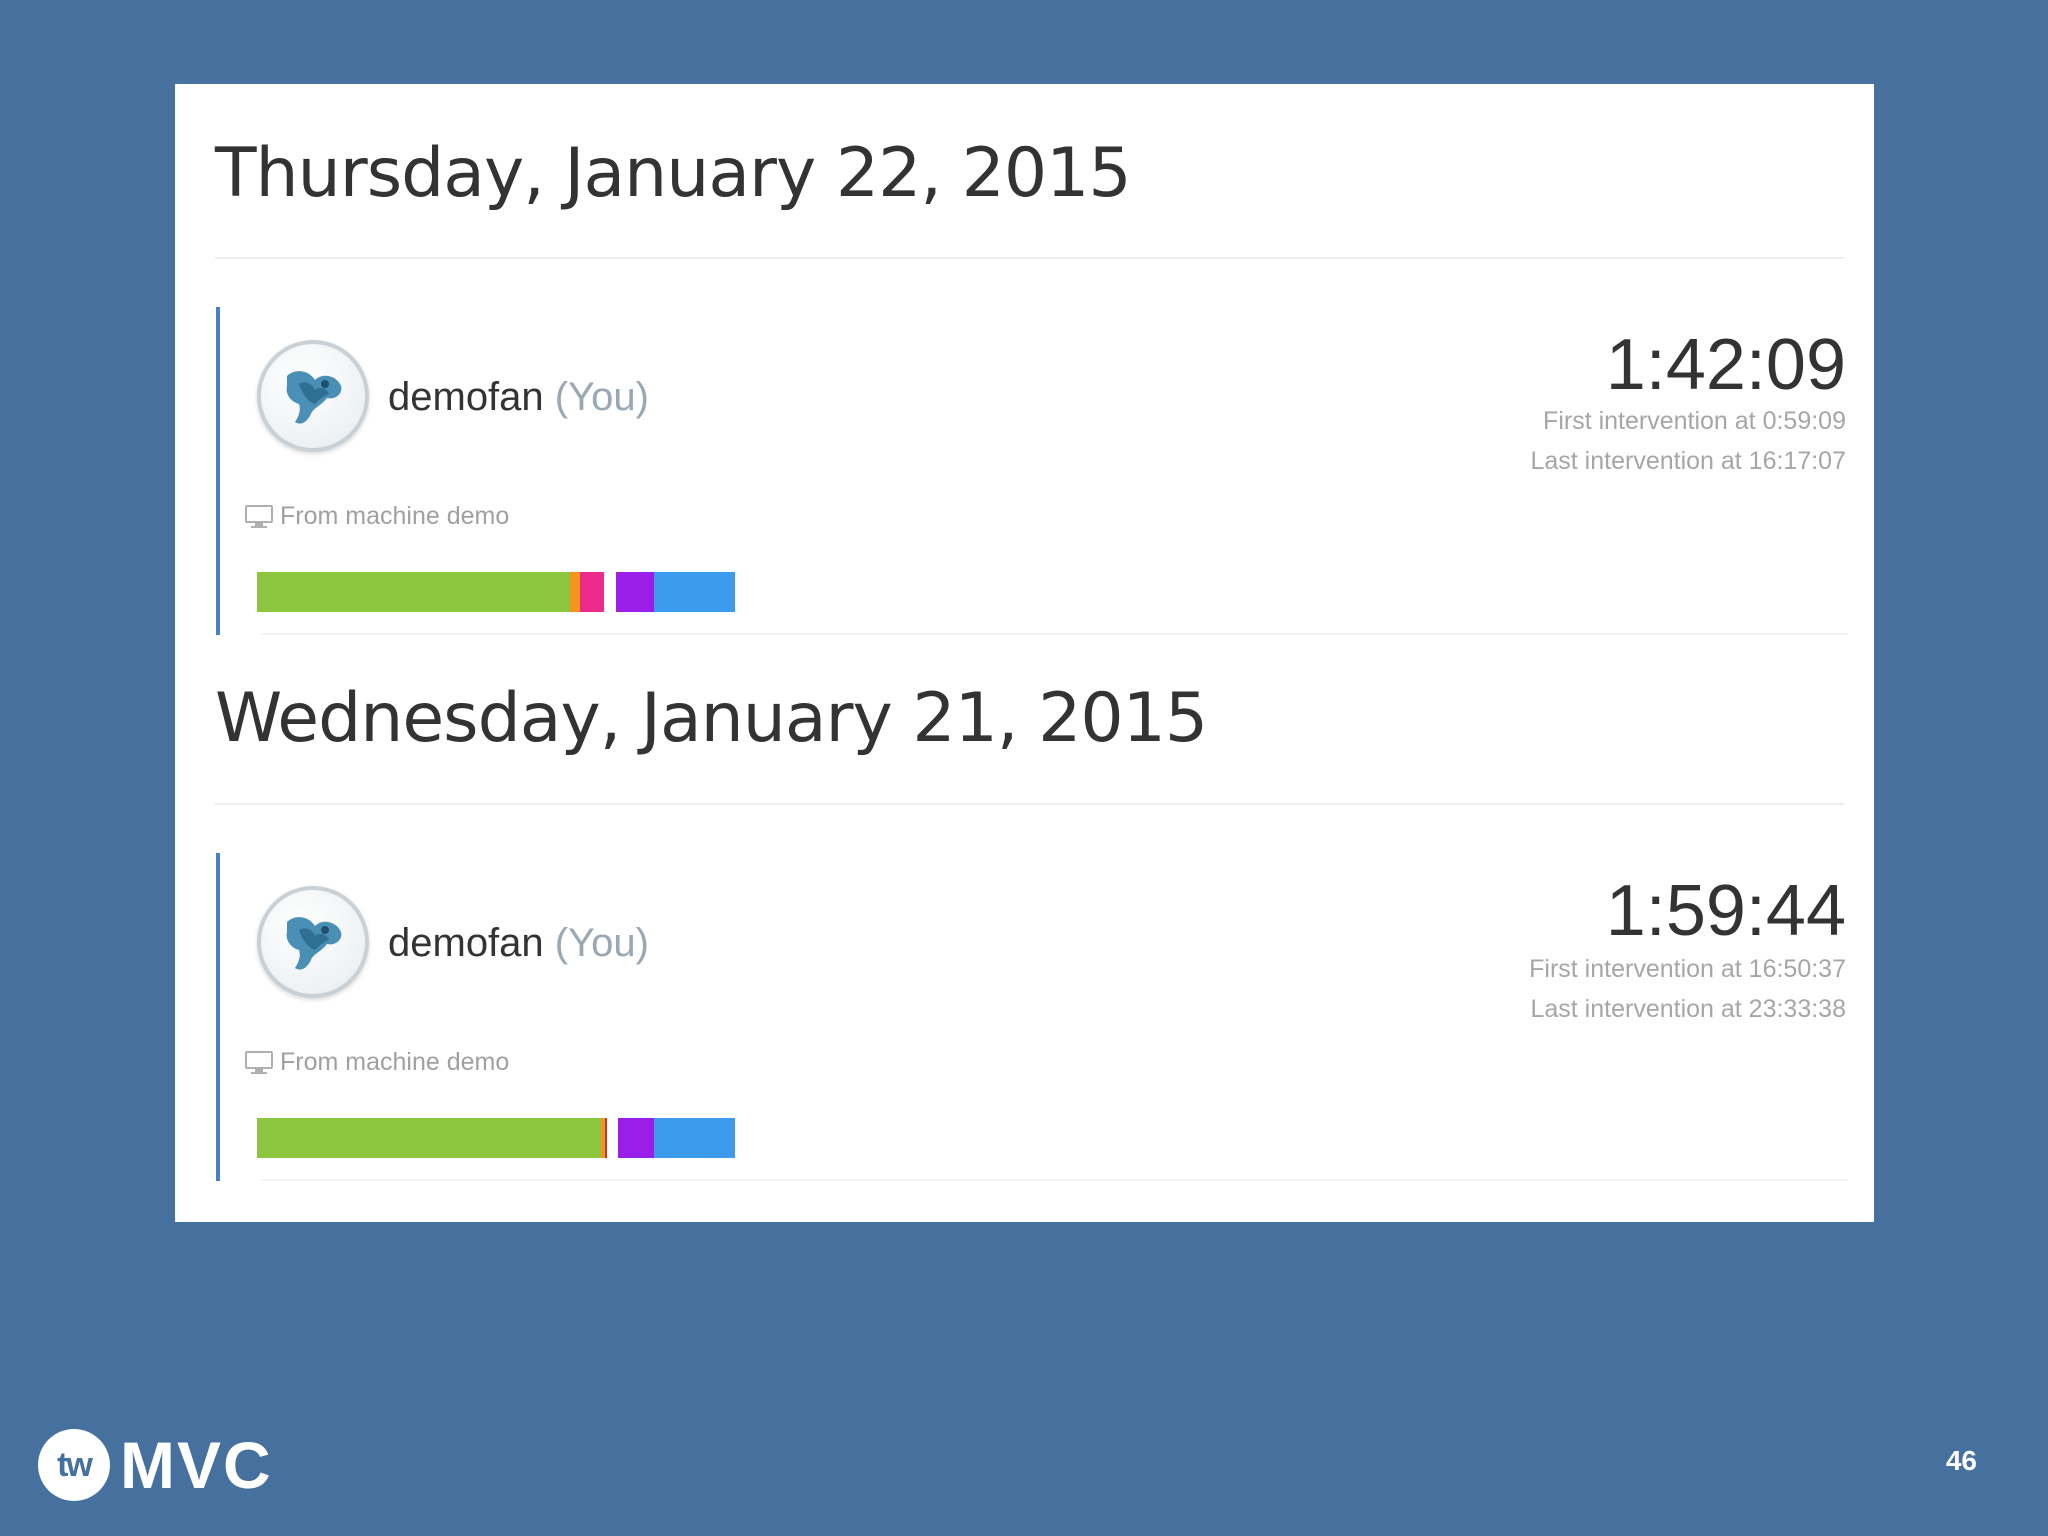  Describe the element at coordinates (1687, 969) in the screenshot. I see `first-intervention: First intervention at 16:50:37` at that location.